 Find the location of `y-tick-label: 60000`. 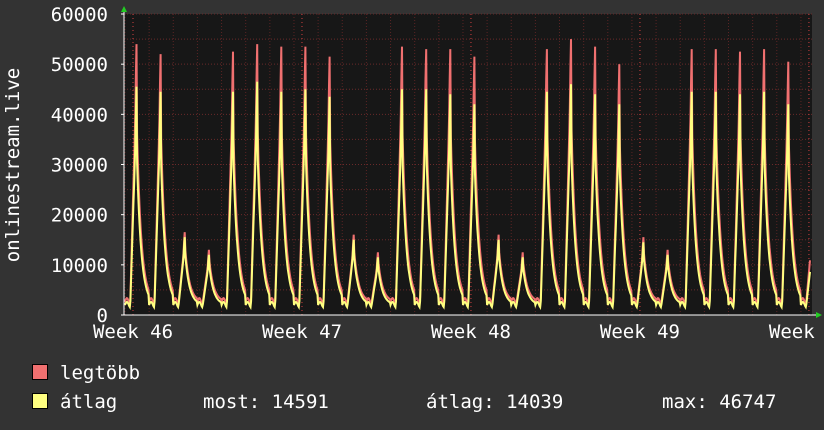

y-tick-label: 60000 is located at coordinates (79, 15).